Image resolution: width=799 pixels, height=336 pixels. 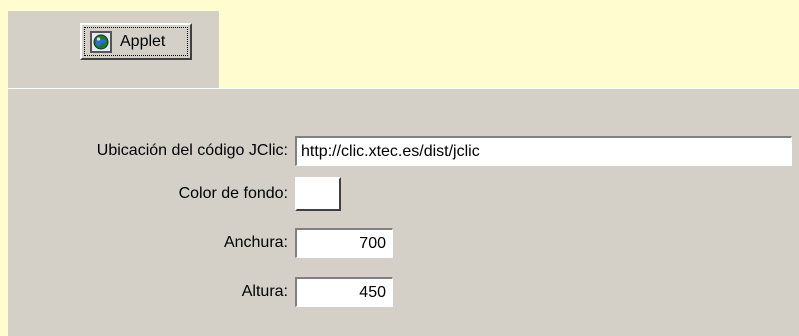 I want to click on height-row: Altura:, so click(x=200, y=292).